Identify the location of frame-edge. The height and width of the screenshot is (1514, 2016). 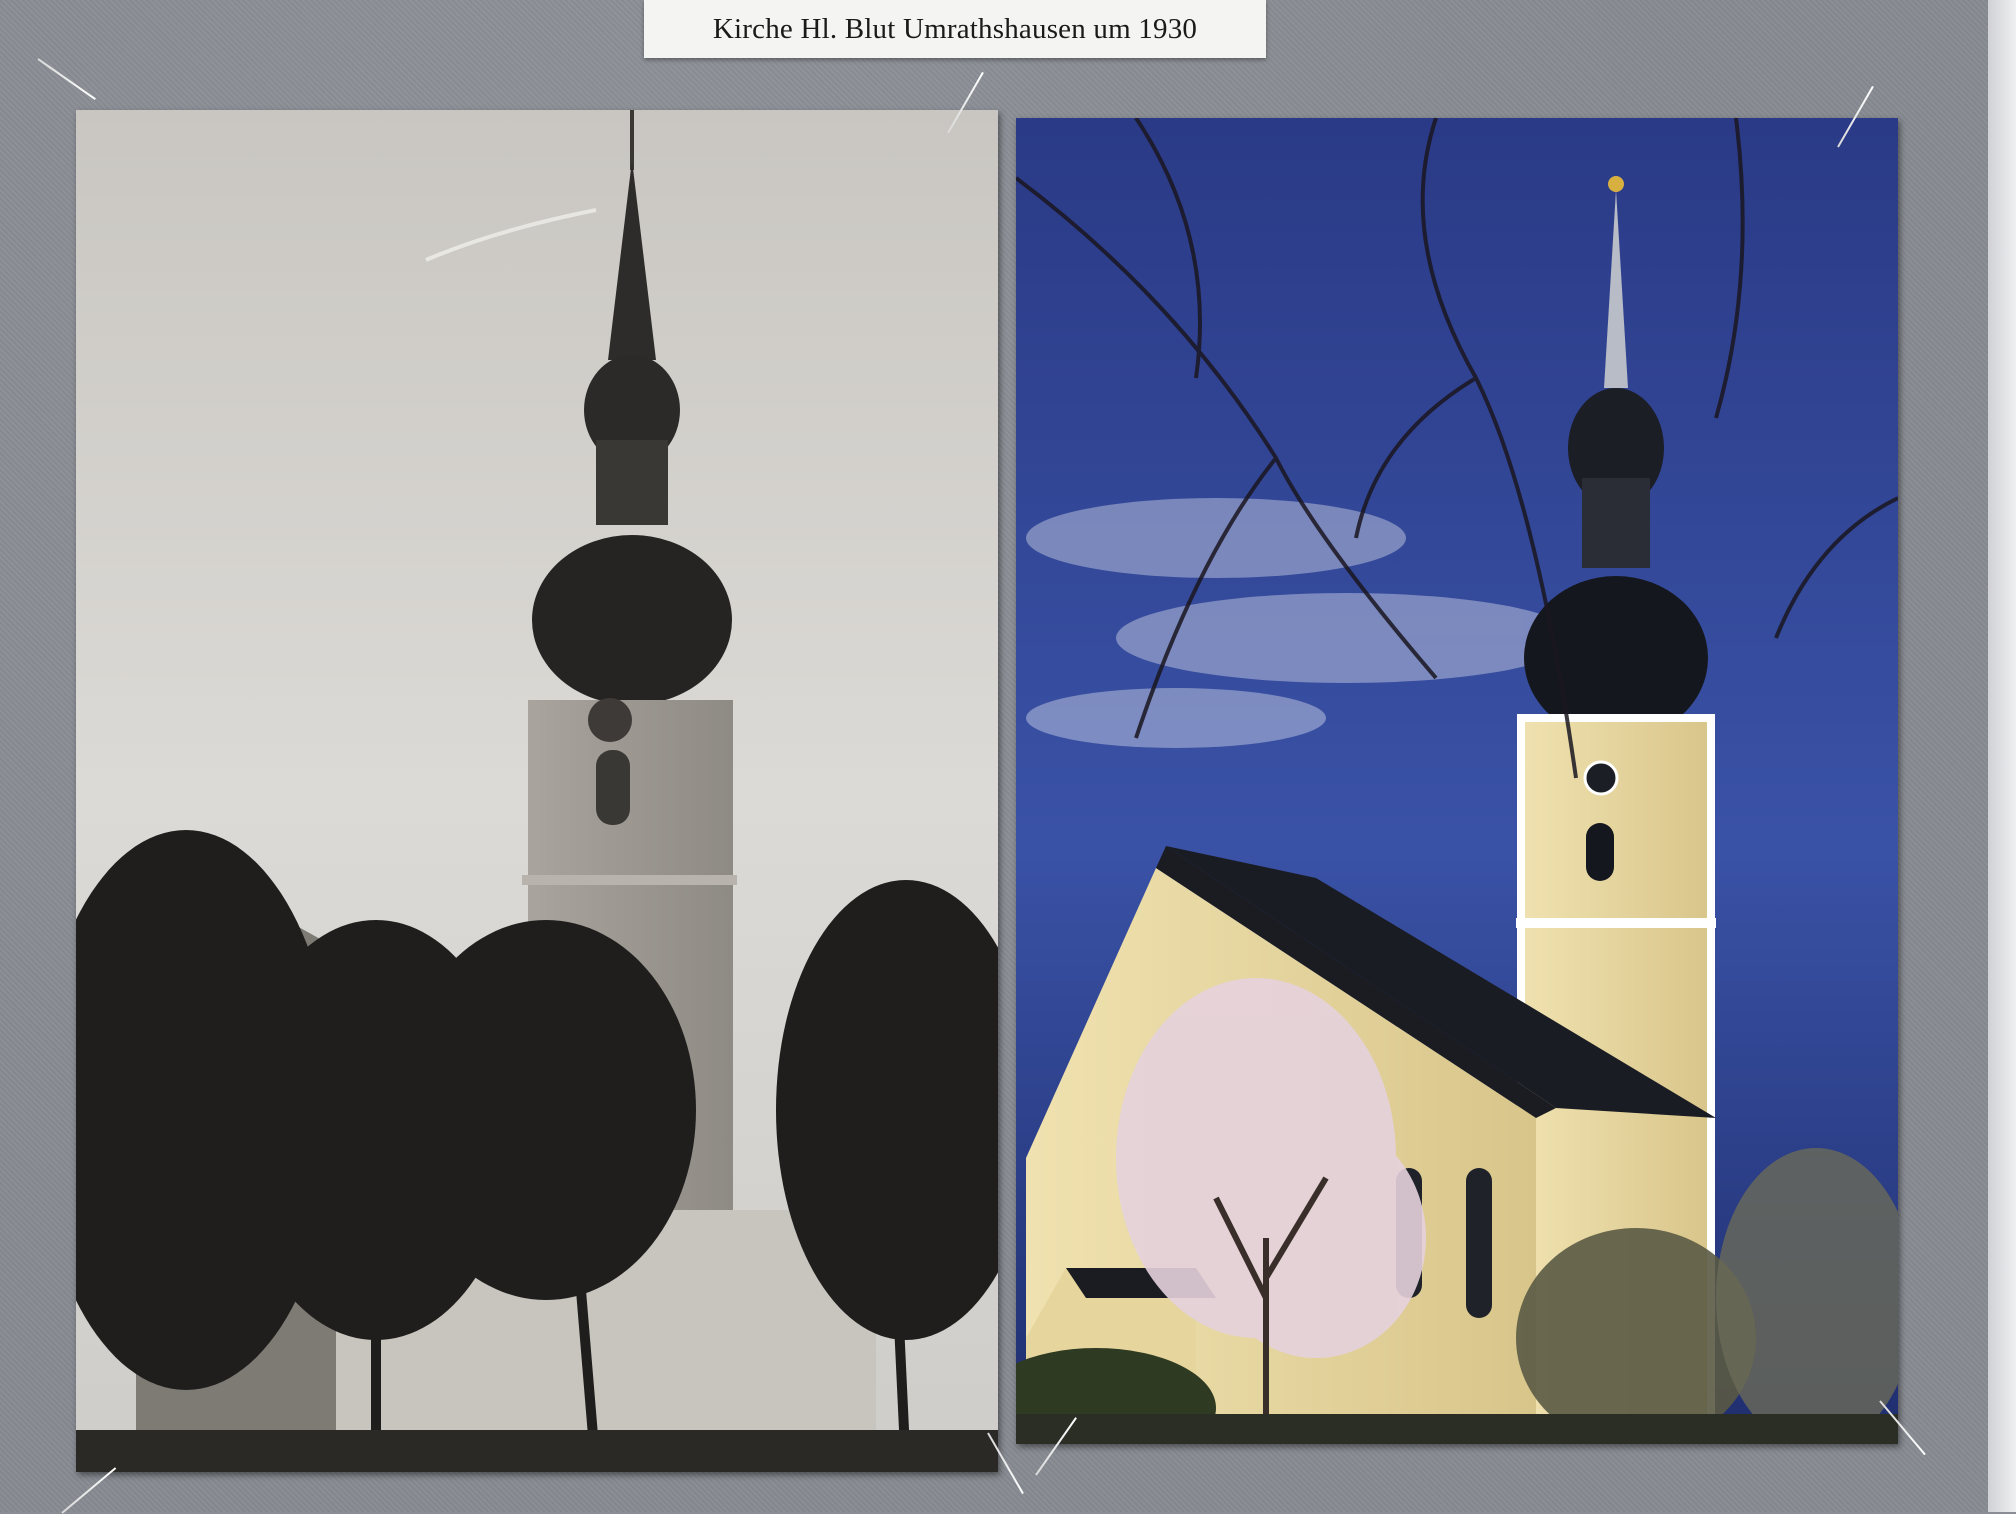
(2002, 756).